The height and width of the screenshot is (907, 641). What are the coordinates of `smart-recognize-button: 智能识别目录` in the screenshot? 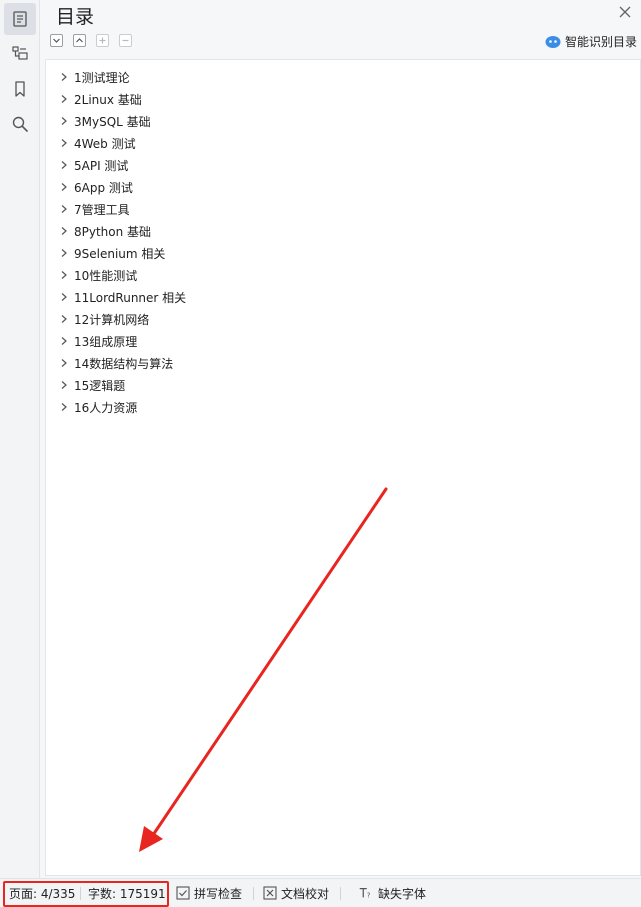 It's located at (591, 41).